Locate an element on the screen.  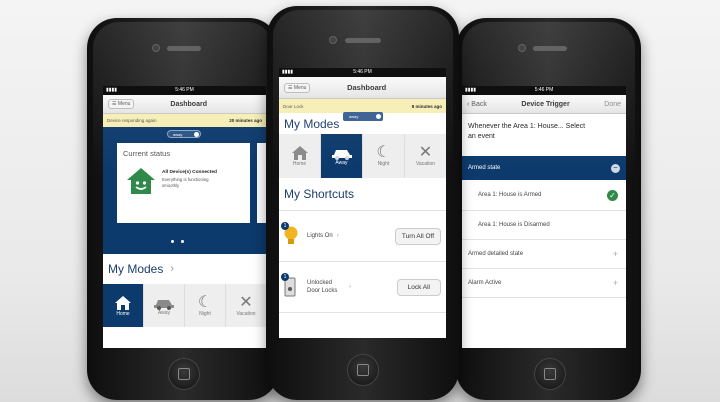
status-main: All Device(s) Connected is located at coordinates (189, 172).